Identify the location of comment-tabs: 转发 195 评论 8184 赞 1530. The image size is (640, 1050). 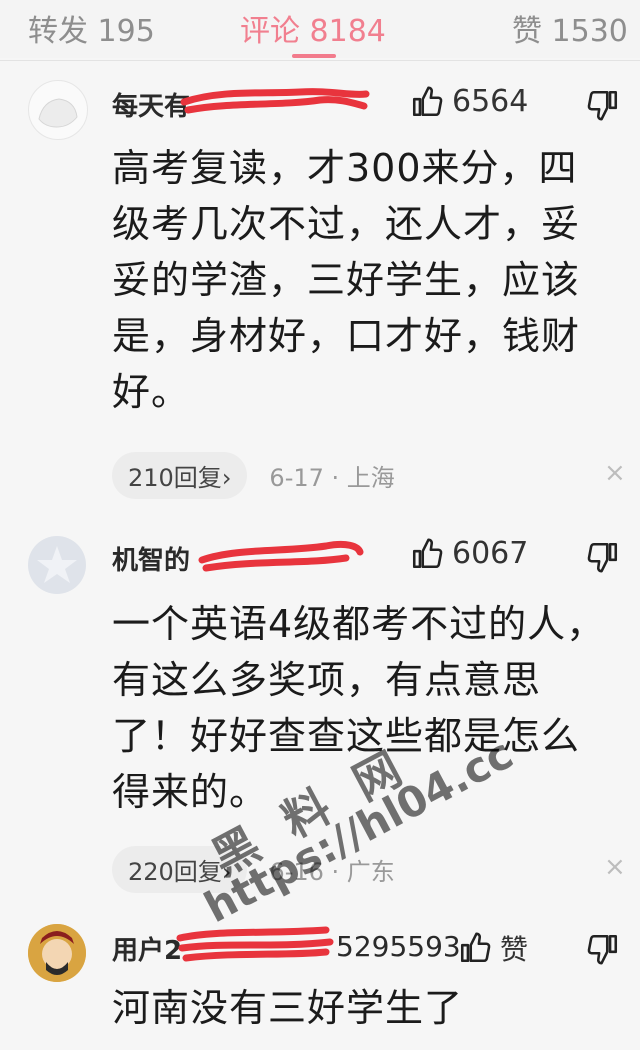
(320, 29).